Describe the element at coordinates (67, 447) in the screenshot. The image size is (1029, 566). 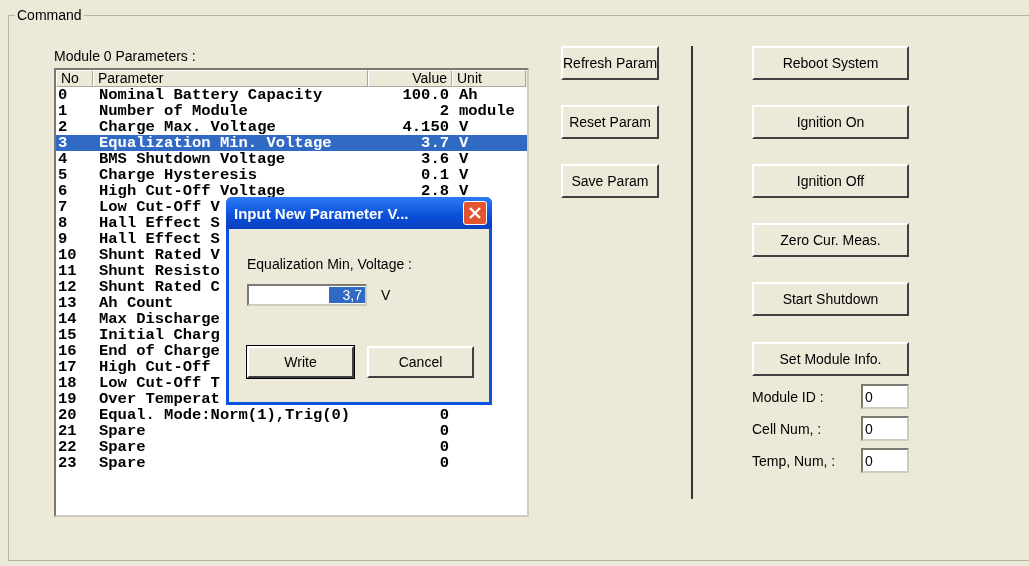
I see `table-cell: 22` at that location.